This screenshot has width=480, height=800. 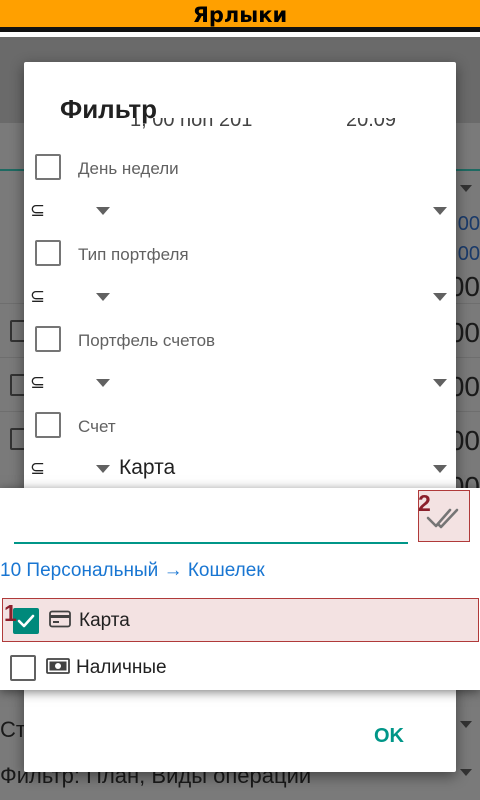 What do you see at coordinates (48, 253) in the screenshot?
I see `portfolio-type-checkbox` at bounding box center [48, 253].